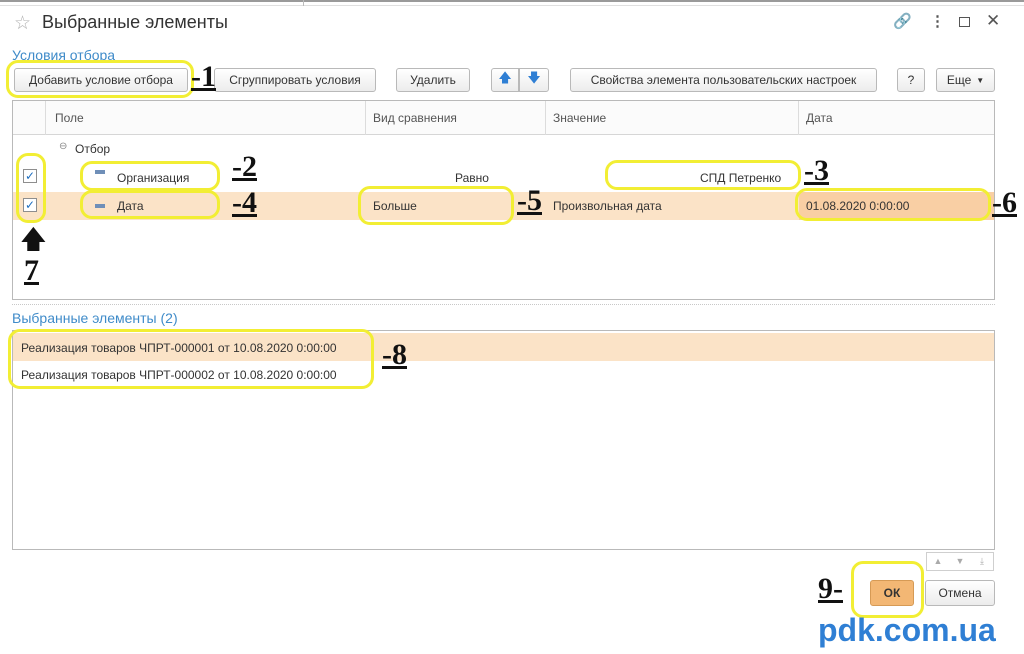 Image resolution: width=1024 pixels, height=654 pixels. I want to click on top-border-inner, so click(512, 5).